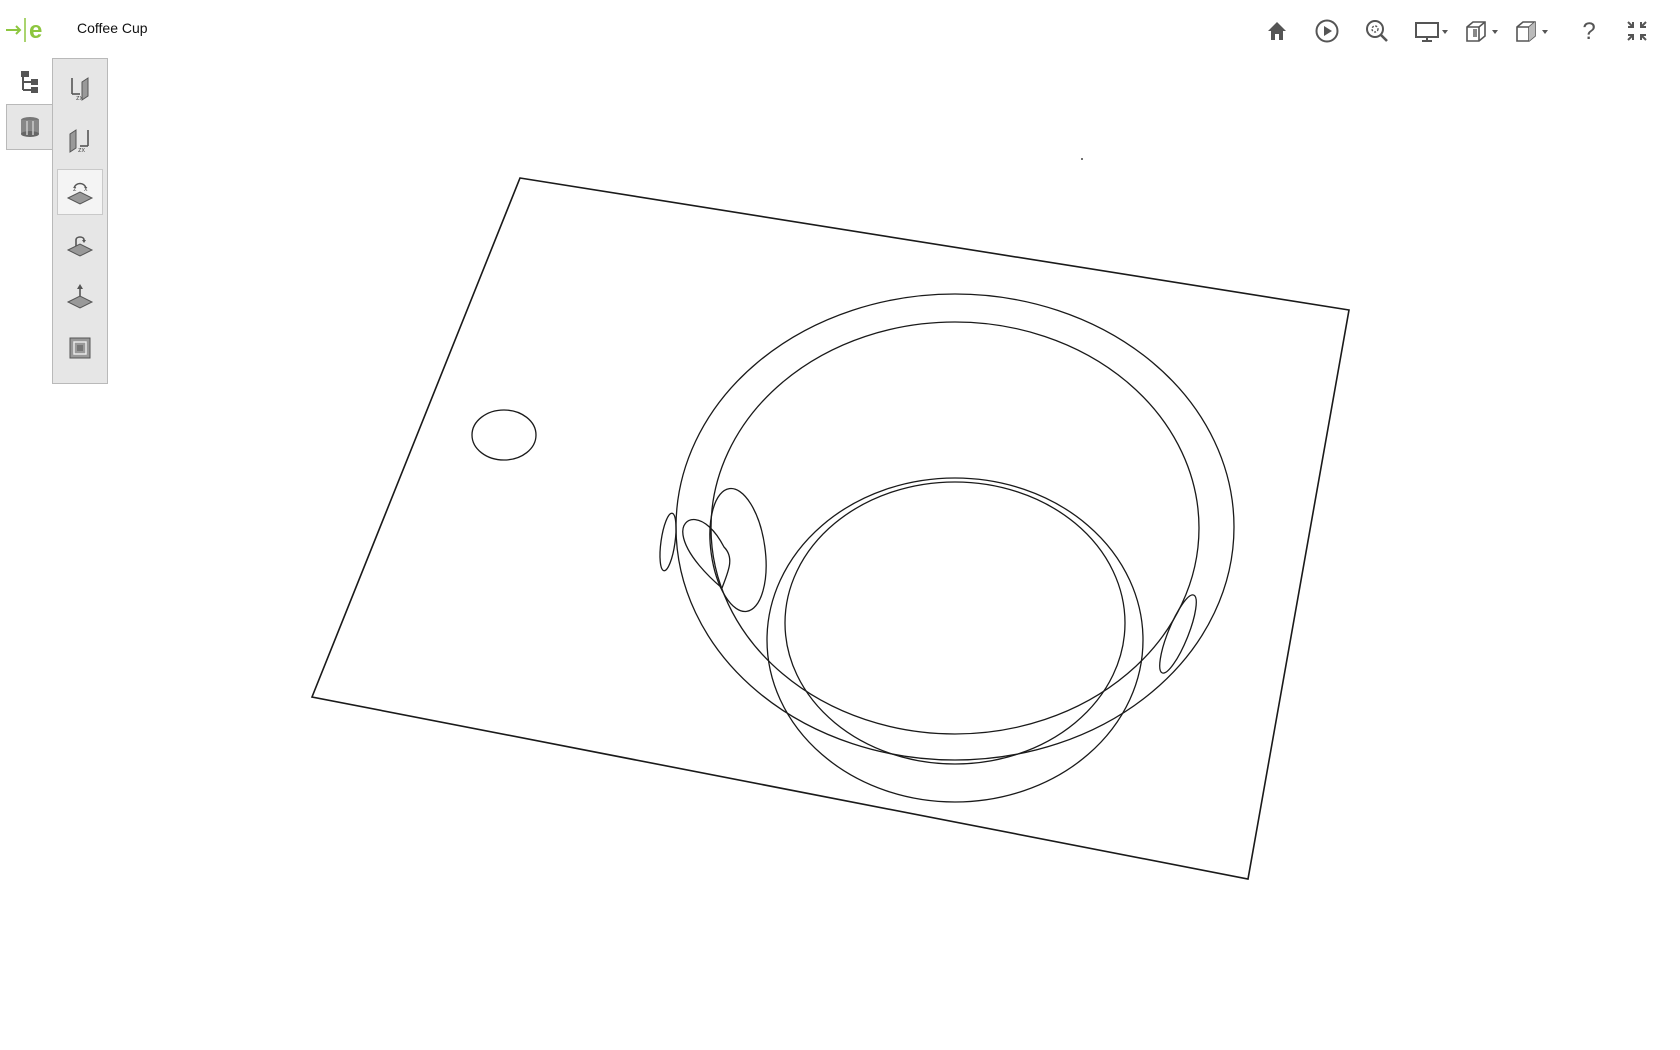  I want to click on zoom-fit-button, so click(1377, 31).